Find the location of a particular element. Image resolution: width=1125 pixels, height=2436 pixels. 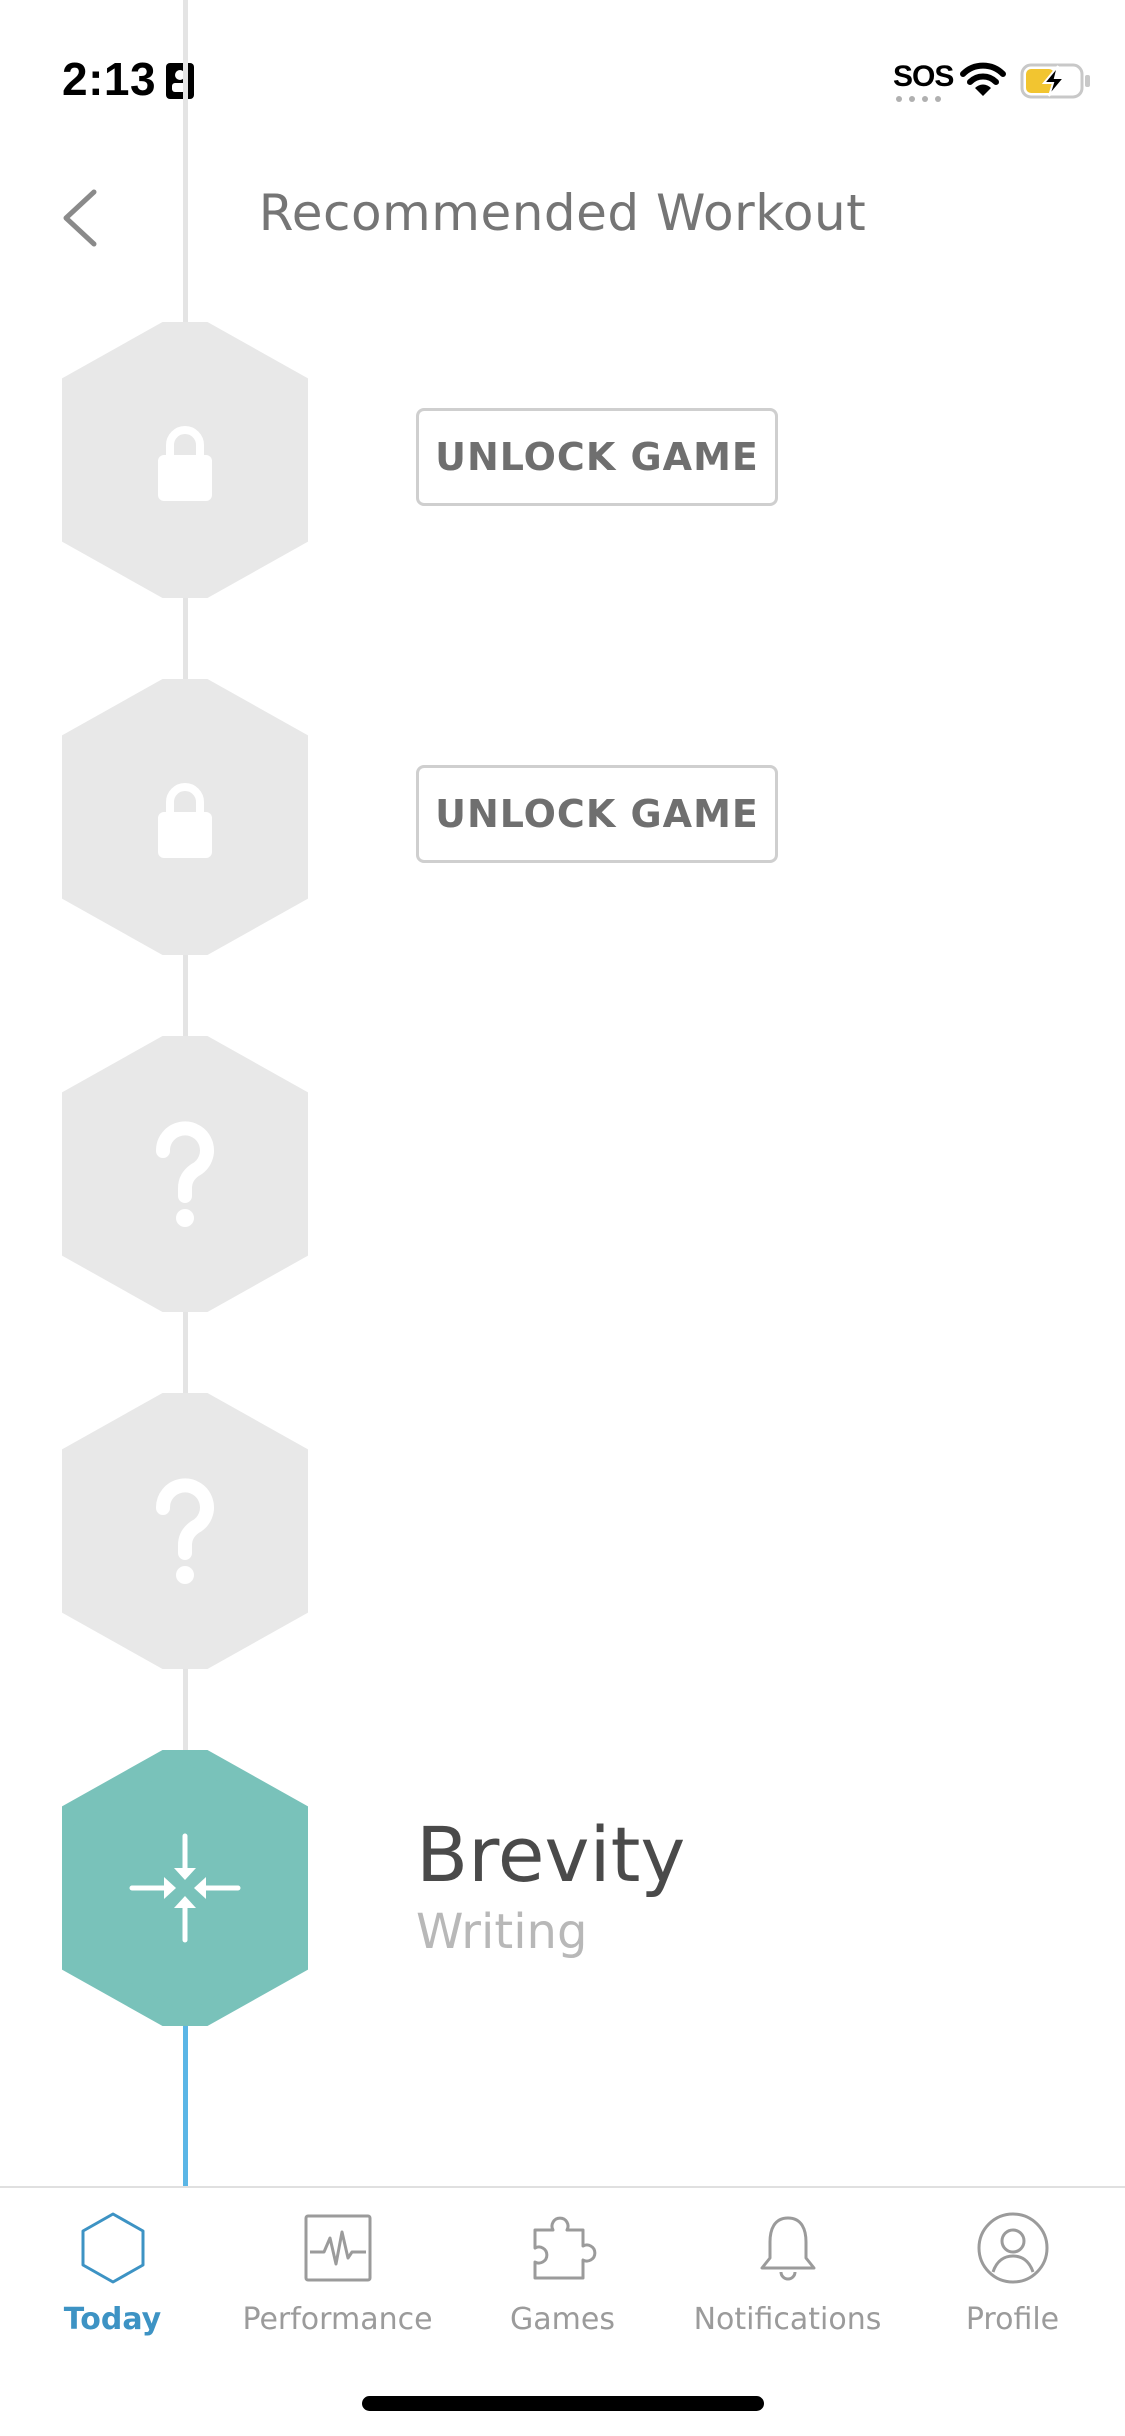

game-name: Brevity is located at coordinates (550, 1854).